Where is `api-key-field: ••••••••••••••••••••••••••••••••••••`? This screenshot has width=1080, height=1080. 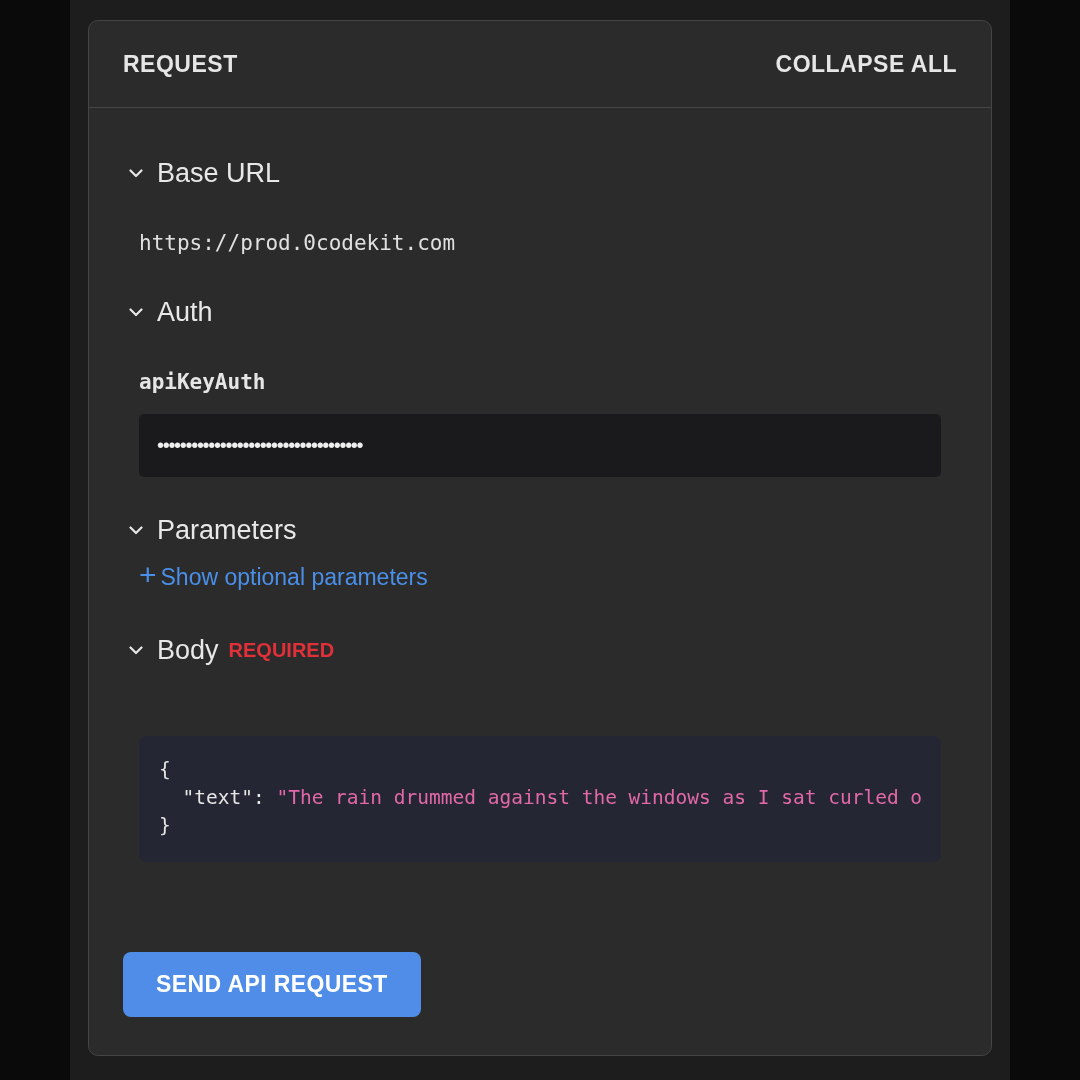 api-key-field: •••••••••••••••••••••••••••••••••••• is located at coordinates (540, 445).